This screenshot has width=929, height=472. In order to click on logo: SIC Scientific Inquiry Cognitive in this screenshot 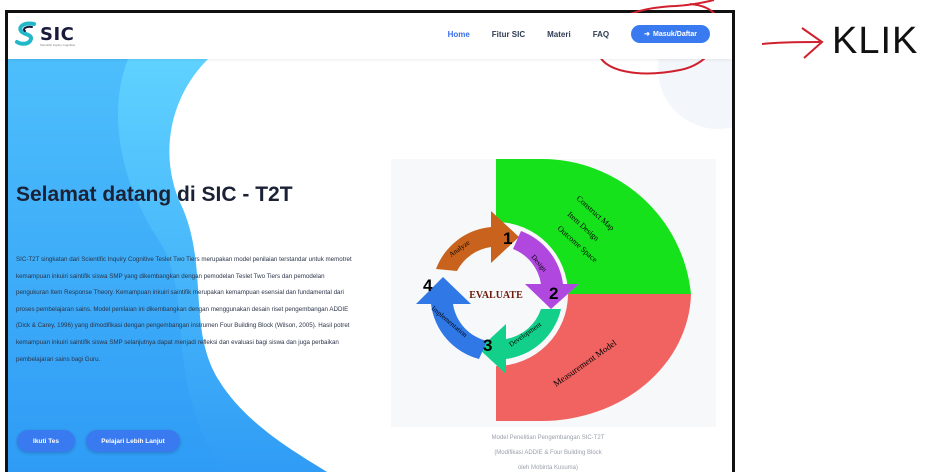, I will do `click(45, 34)`.